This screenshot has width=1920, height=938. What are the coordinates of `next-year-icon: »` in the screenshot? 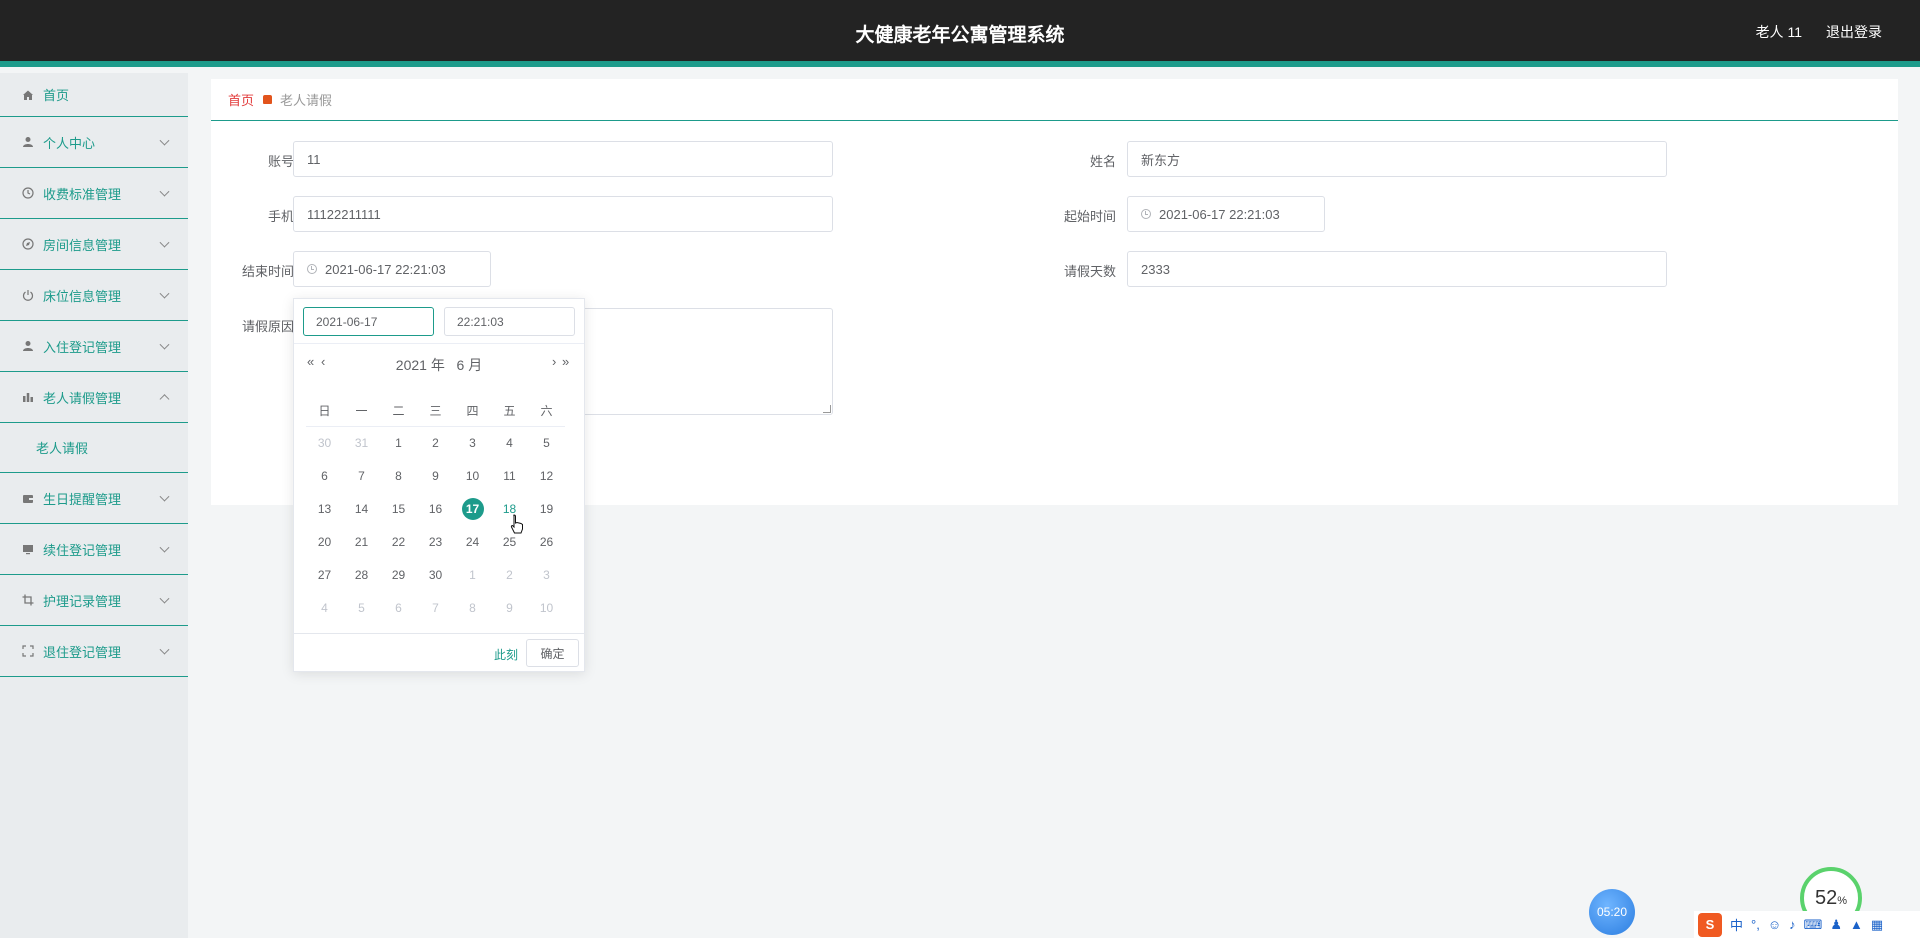 It's located at (565, 361).